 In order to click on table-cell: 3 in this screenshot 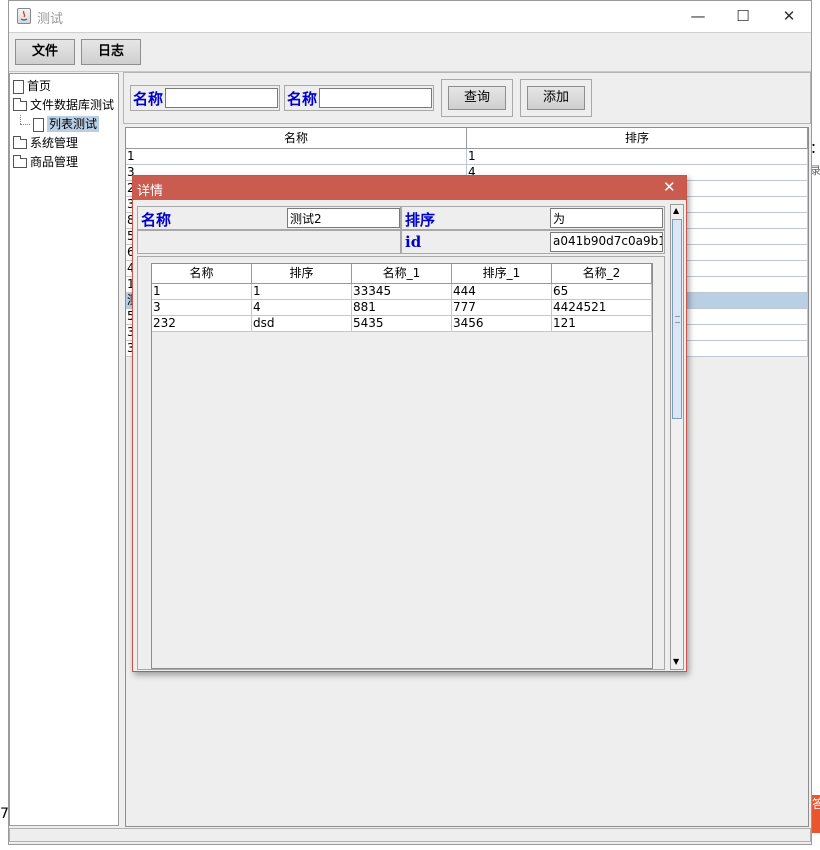, I will do `click(202, 308)`.